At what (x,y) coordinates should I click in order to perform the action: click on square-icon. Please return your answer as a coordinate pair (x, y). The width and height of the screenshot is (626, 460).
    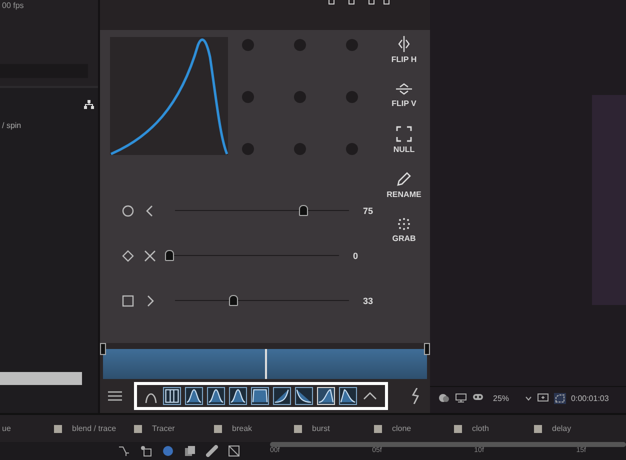
    Looking at the image, I should click on (128, 300).